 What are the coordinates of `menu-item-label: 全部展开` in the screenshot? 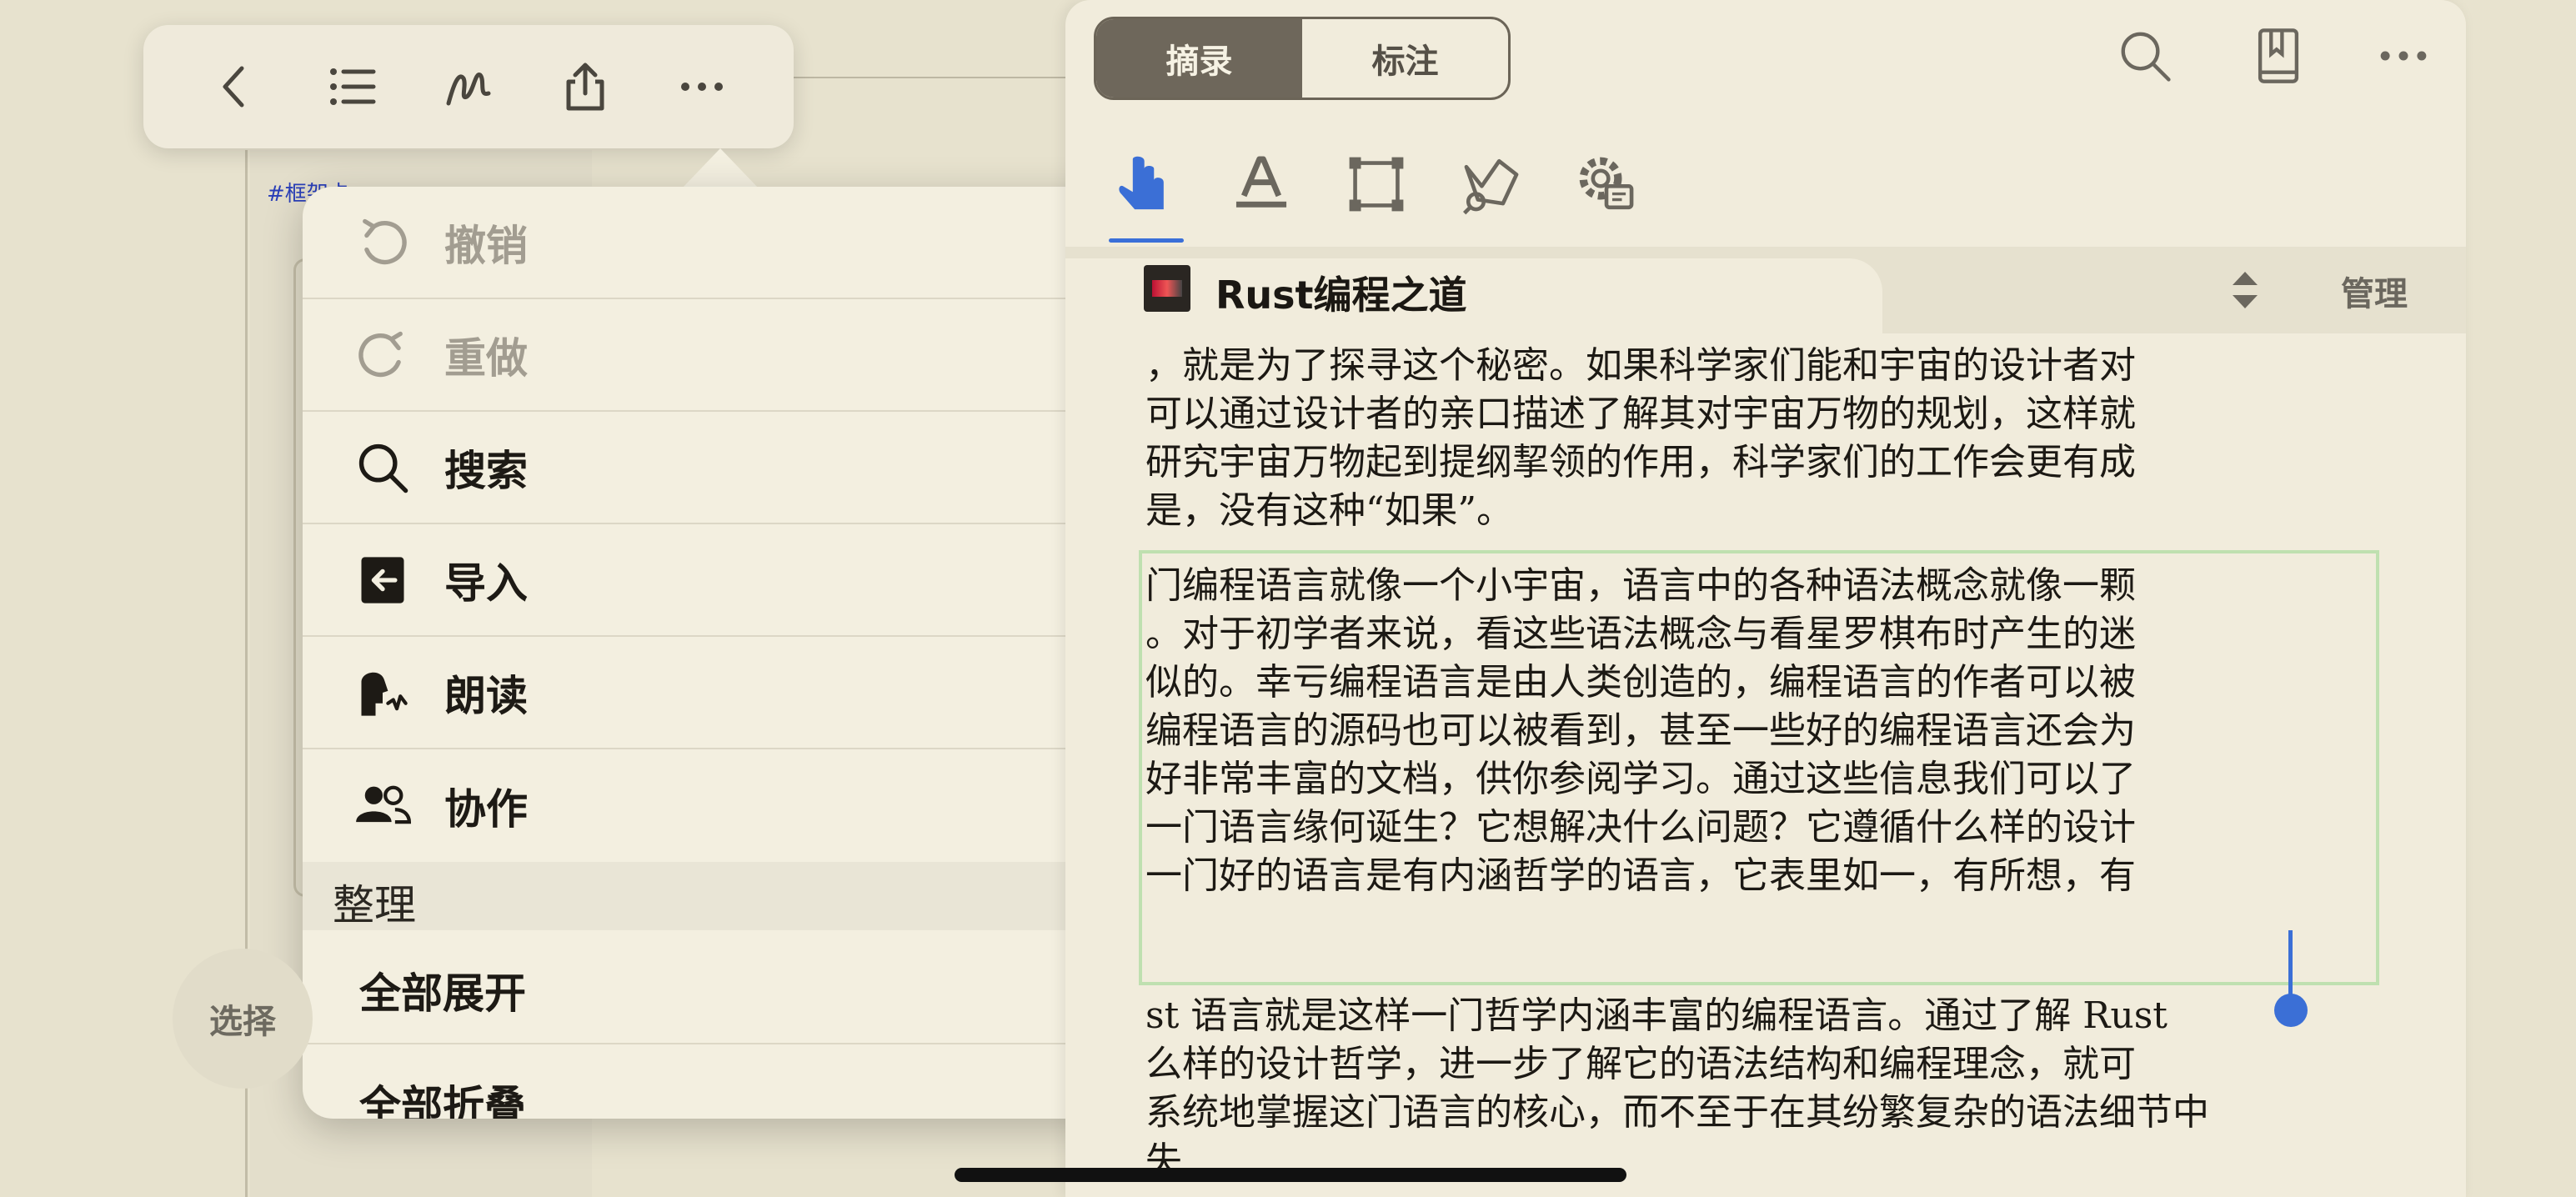 It's located at (442, 993).